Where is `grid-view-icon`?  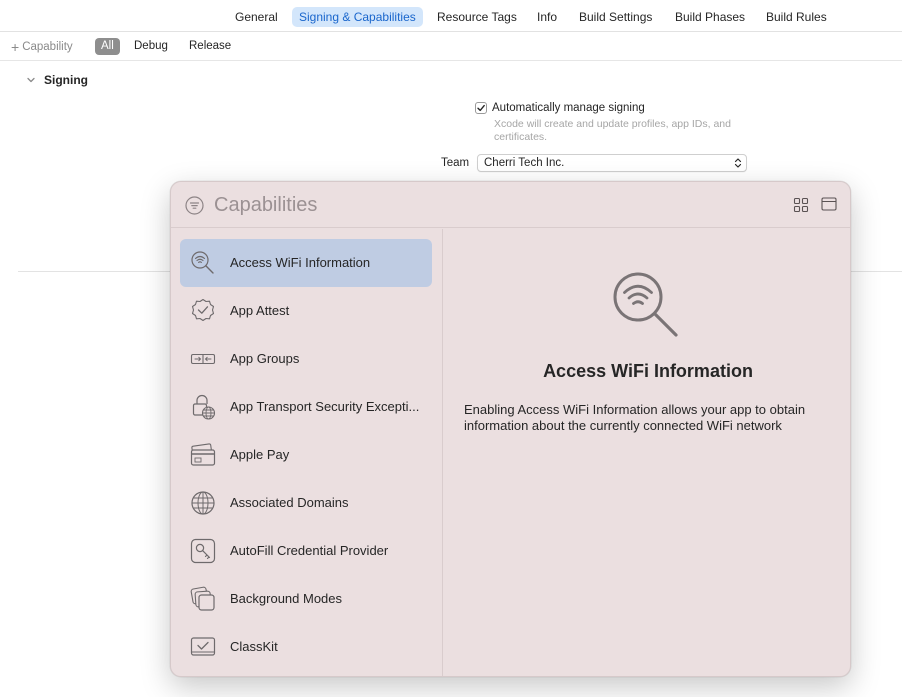 grid-view-icon is located at coordinates (801, 205).